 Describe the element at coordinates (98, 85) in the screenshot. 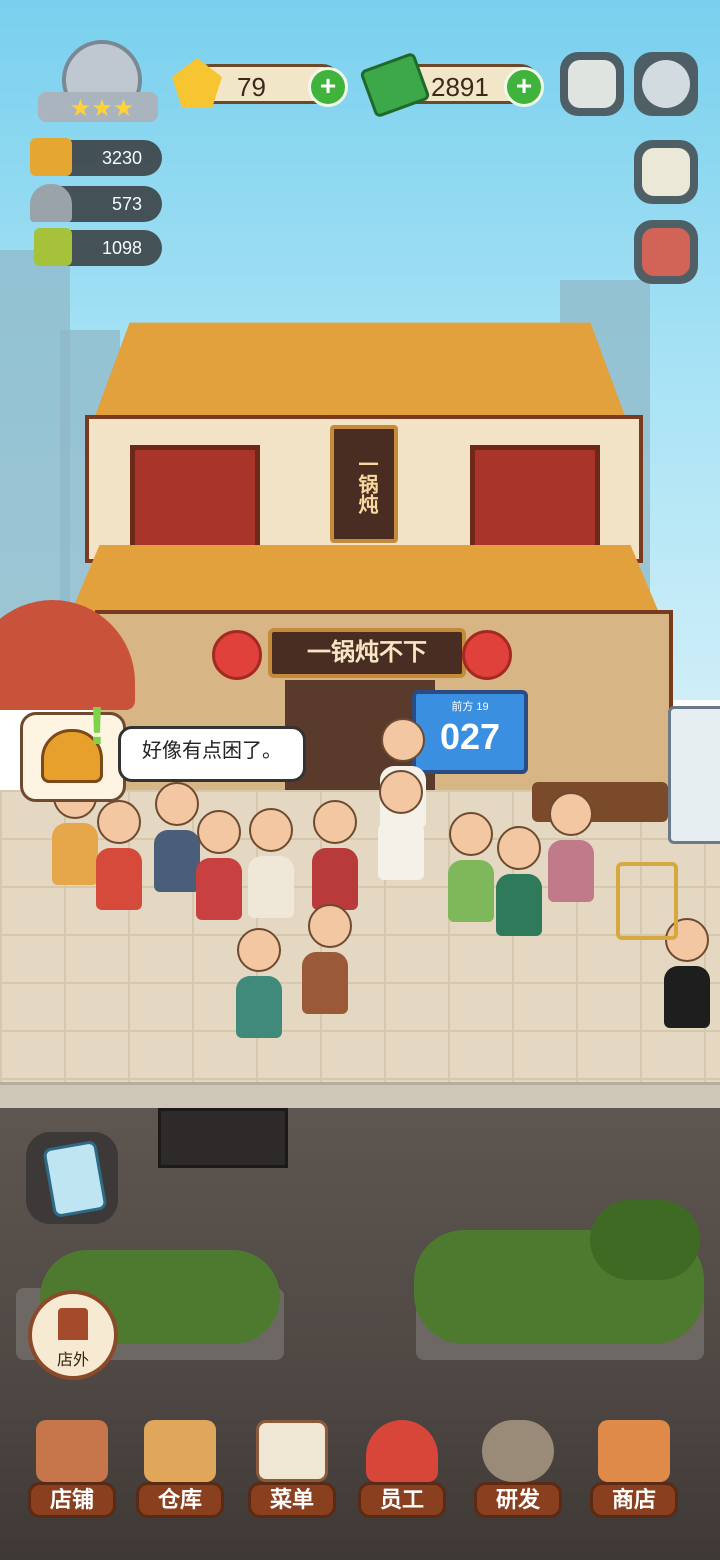

I see `restaurant-rank-badge: ★★★` at that location.